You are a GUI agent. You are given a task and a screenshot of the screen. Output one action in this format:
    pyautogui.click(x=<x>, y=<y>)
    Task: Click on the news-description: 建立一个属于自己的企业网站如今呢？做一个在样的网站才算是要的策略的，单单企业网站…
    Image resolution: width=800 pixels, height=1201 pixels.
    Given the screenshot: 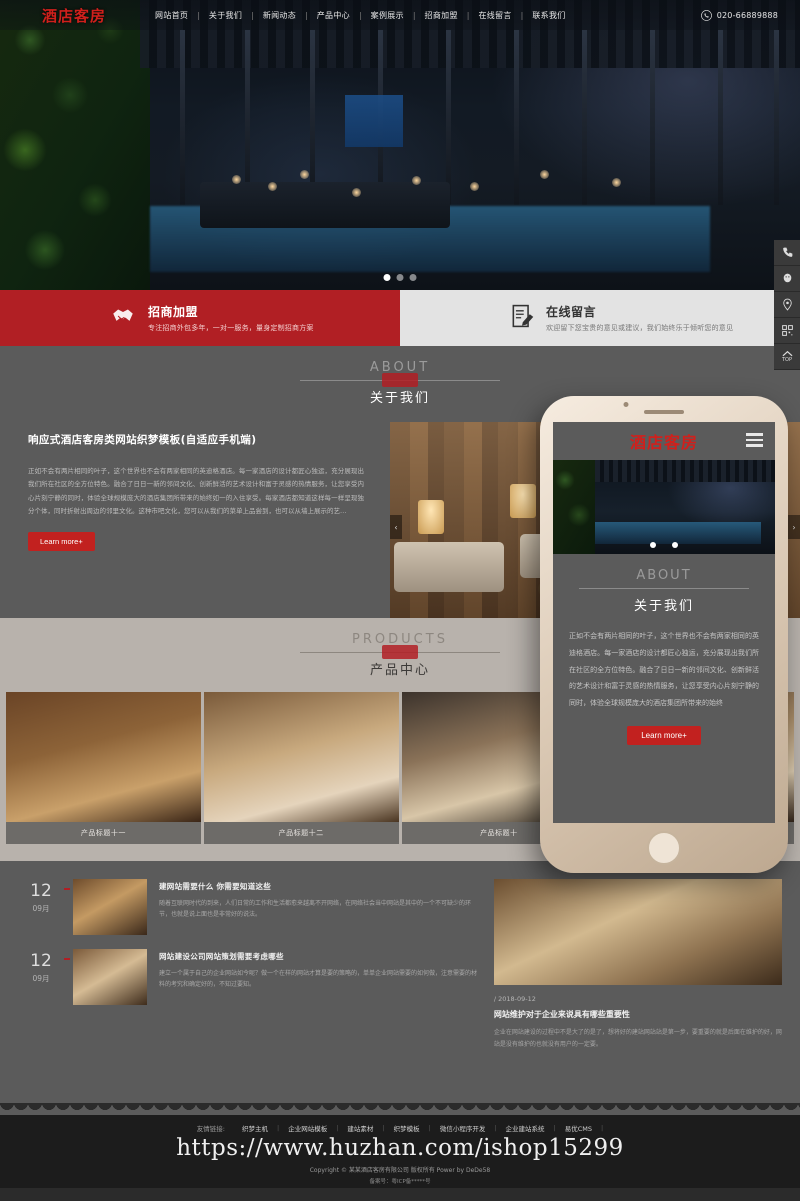 What is the action you would take?
    pyautogui.click(x=318, y=979)
    